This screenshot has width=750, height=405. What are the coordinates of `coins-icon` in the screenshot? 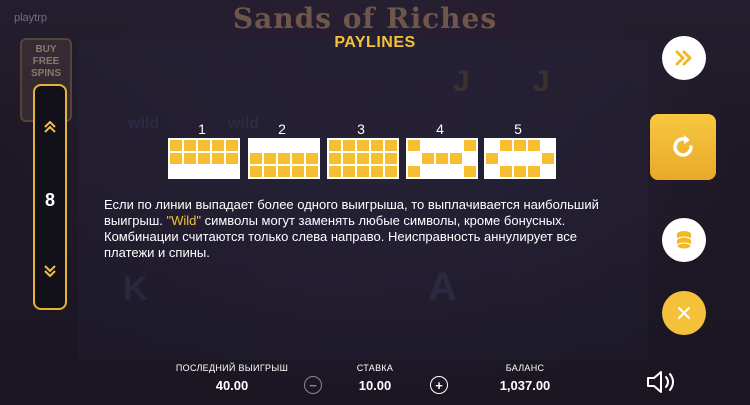 It's located at (684, 240).